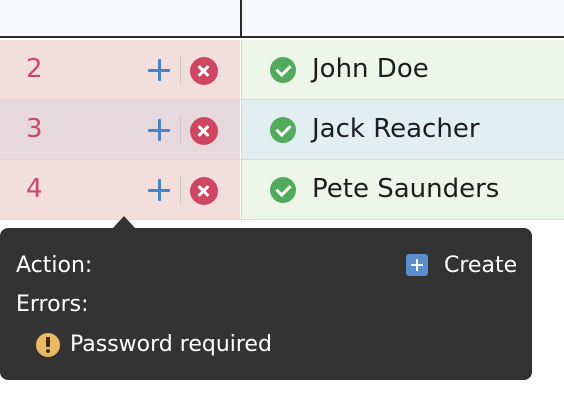 The width and height of the screenshot is (564, 408). I want to click on error-message: Password required, so click(171, 344).